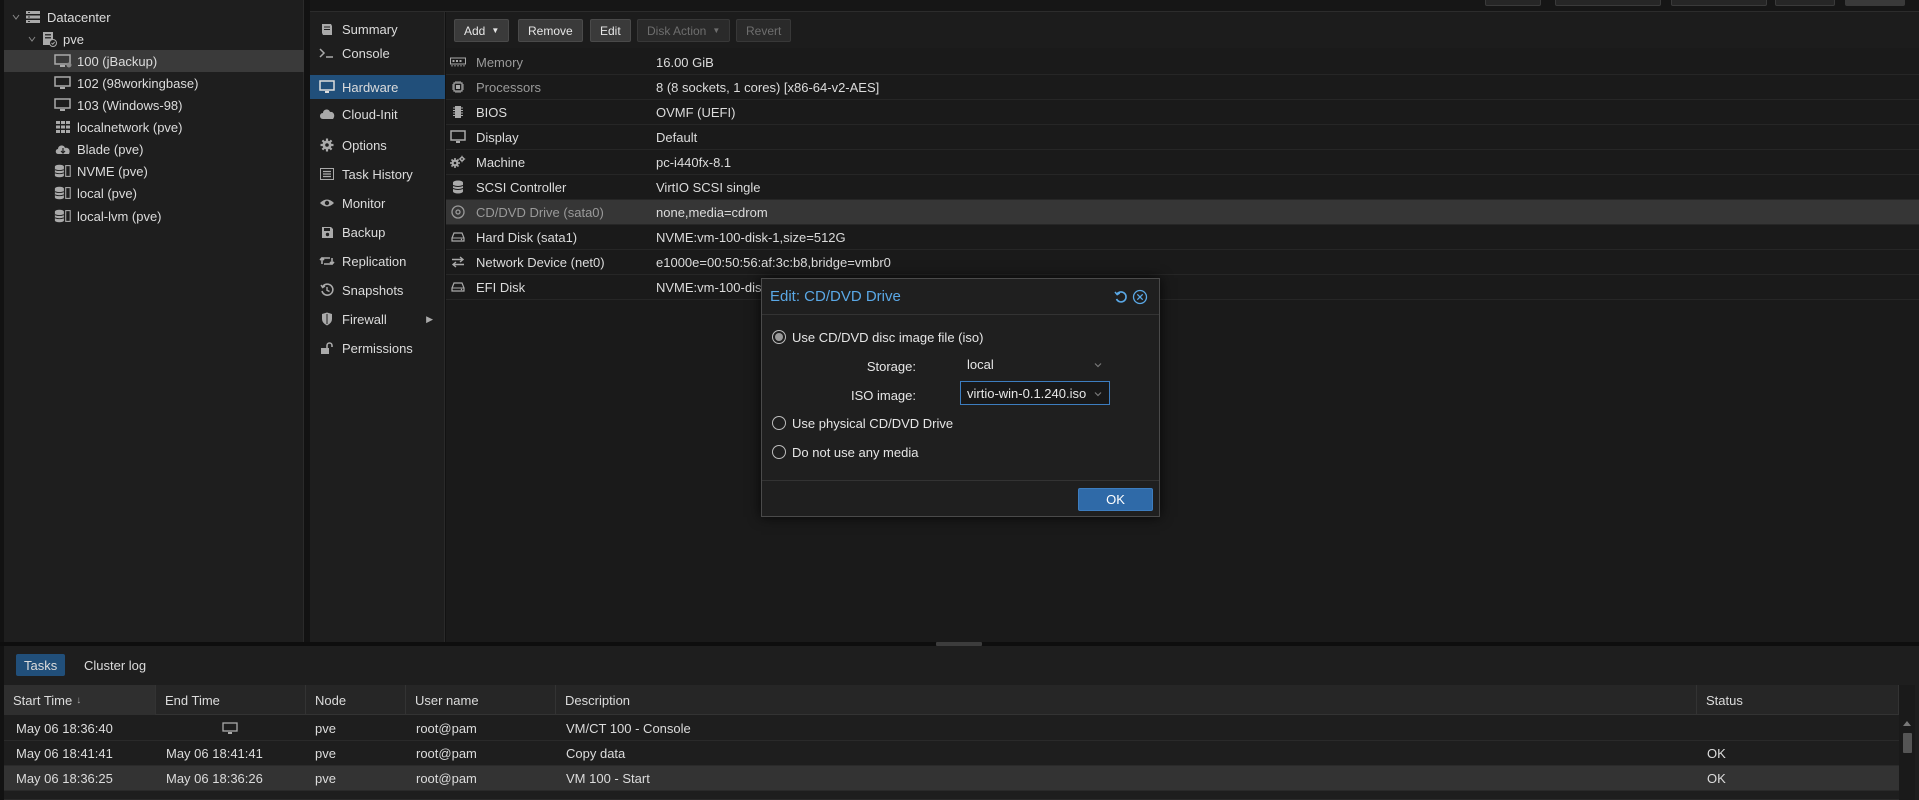  I want to click on hardware-row-display: Display Default, so click(1182, 137).